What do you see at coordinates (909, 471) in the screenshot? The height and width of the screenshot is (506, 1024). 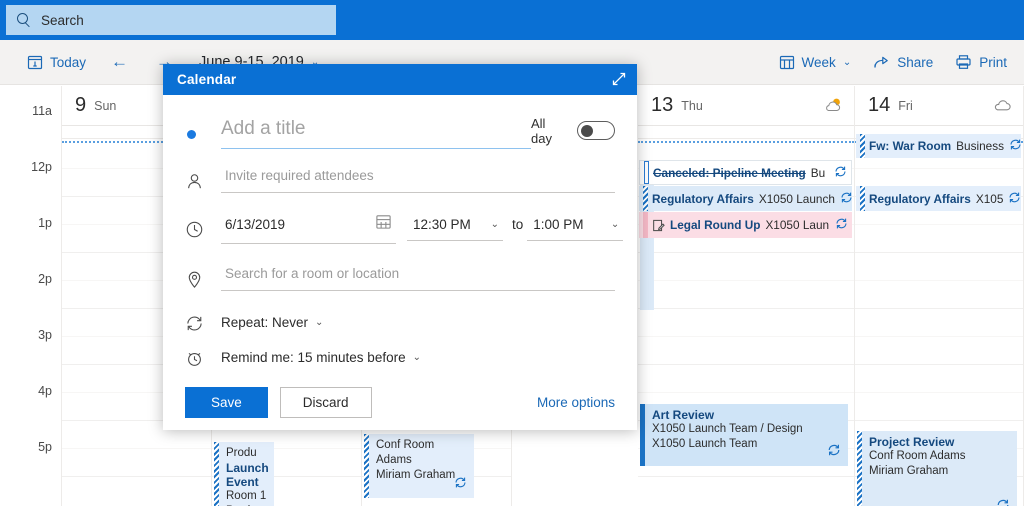 I see `event-organizer: Miriam Graham` at bounding box center [909, 471].